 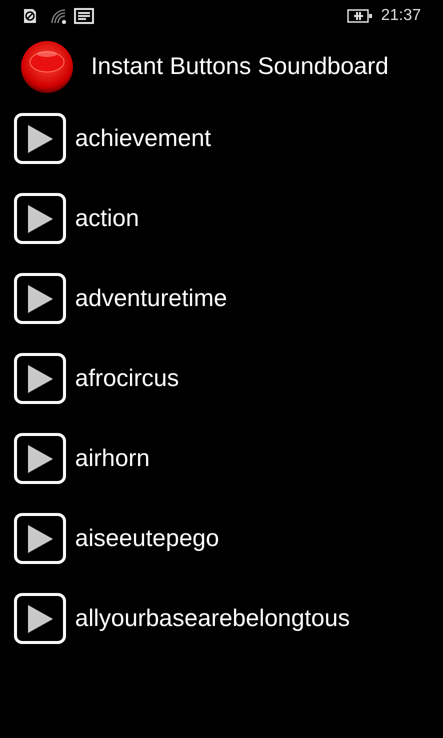 What do you see at coordinates (59, 16) in the screenshot?
I see `signal-icon` at bounding box center [59, 16].